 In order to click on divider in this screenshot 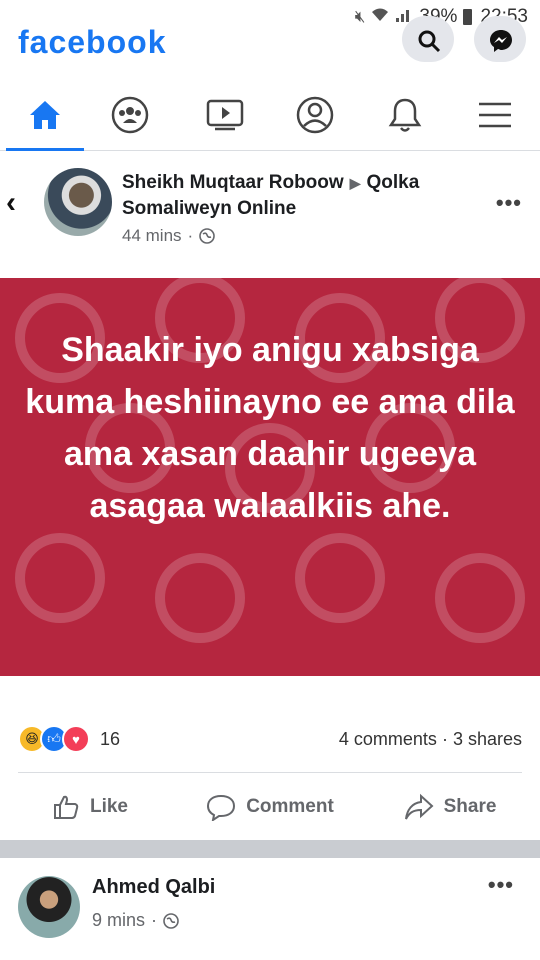, I will do `click(270, 772)`.